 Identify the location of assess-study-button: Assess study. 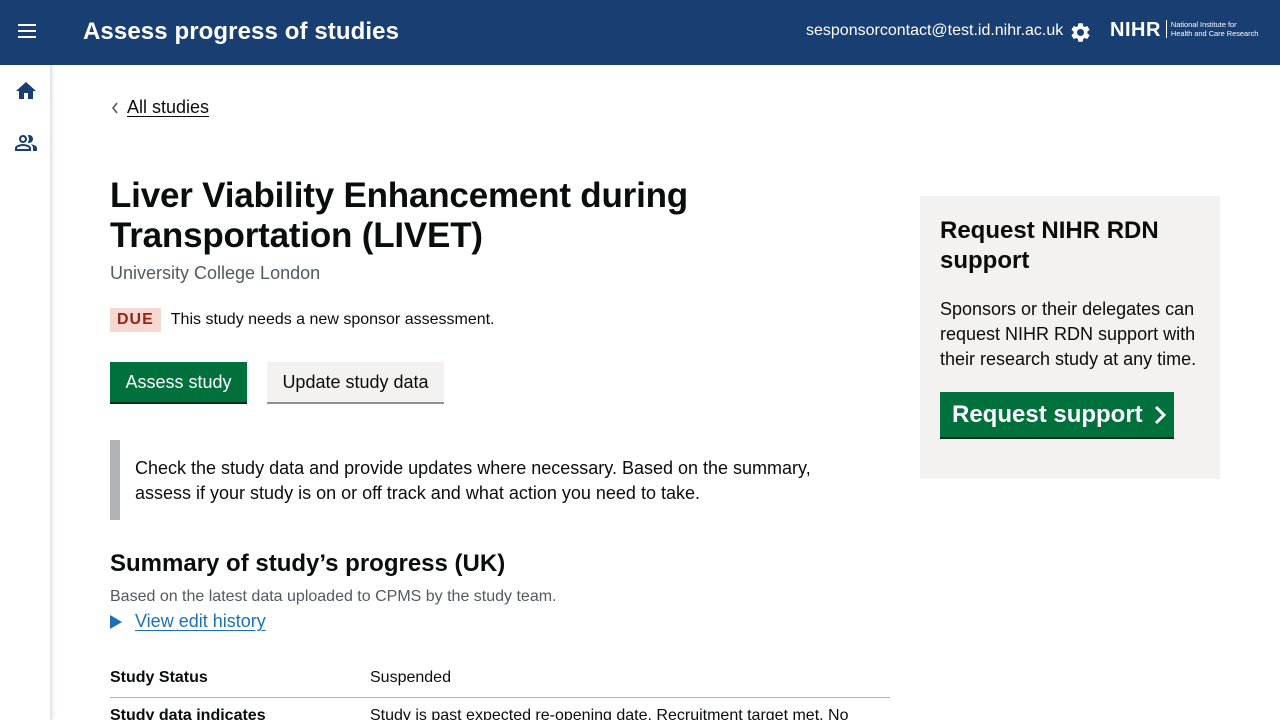
(178, 382).